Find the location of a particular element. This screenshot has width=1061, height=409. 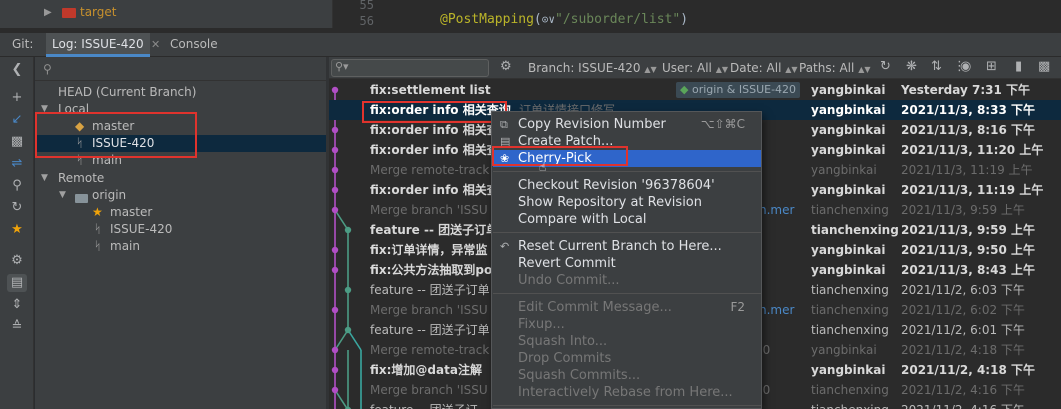

git-left-toolbar: ❮ + ↙ ▩ ⇌ ⚲ ↻ ★ ⚙ ▤ ⇕ ≙ is located at coordinates (17, 233).